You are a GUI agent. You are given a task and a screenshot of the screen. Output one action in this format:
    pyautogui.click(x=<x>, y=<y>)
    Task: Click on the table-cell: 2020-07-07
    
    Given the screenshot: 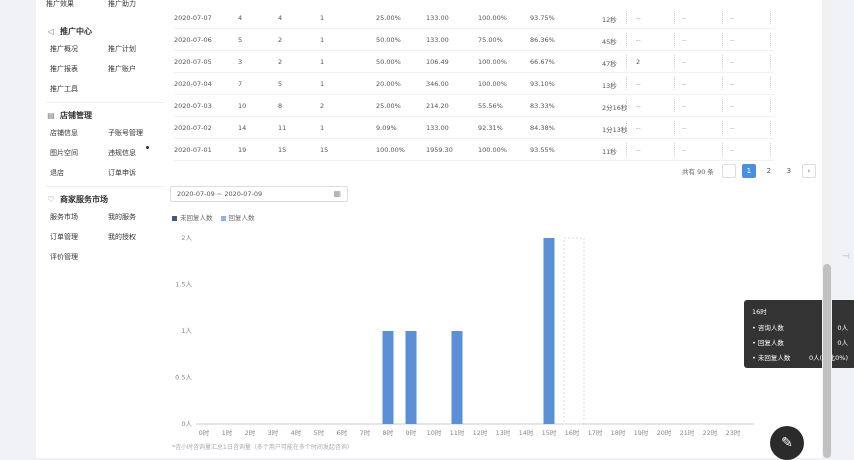 What is the action you would take?
    pyautogui.click(x=193, y=18)
    